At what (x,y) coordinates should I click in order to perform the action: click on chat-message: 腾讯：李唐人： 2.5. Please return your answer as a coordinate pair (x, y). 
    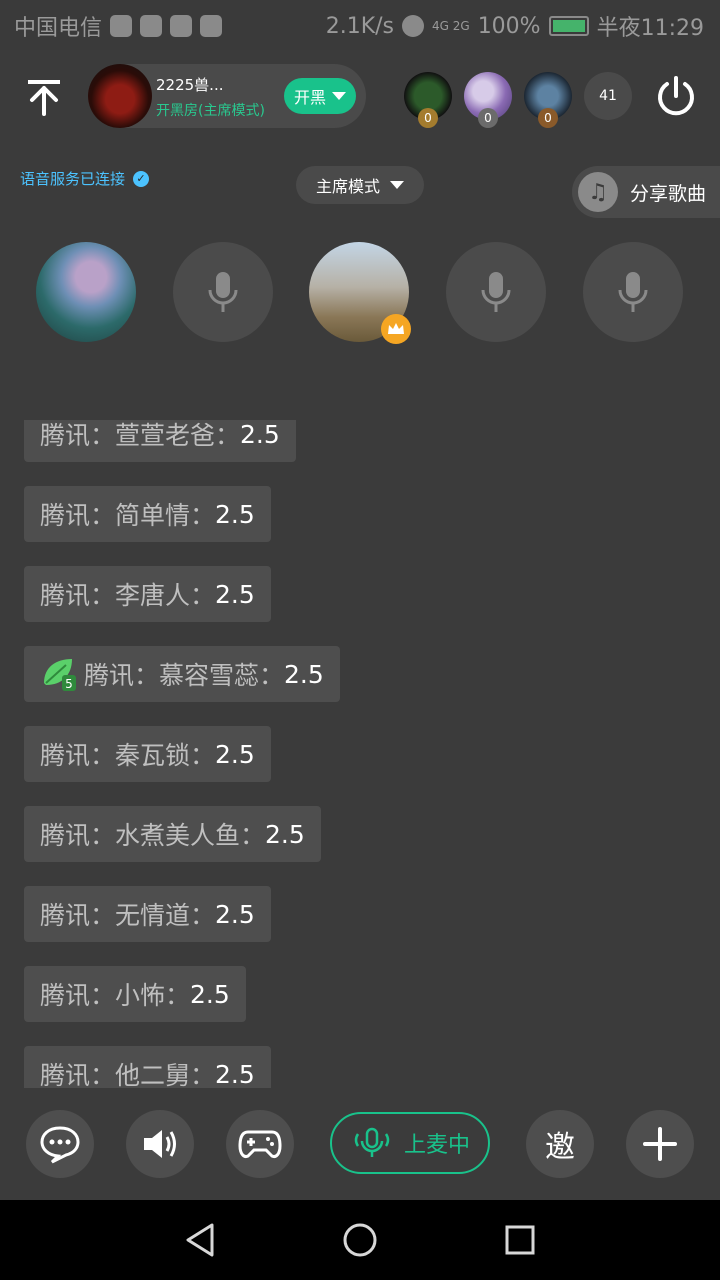
    Looking at the image, I should click on (147, 594).